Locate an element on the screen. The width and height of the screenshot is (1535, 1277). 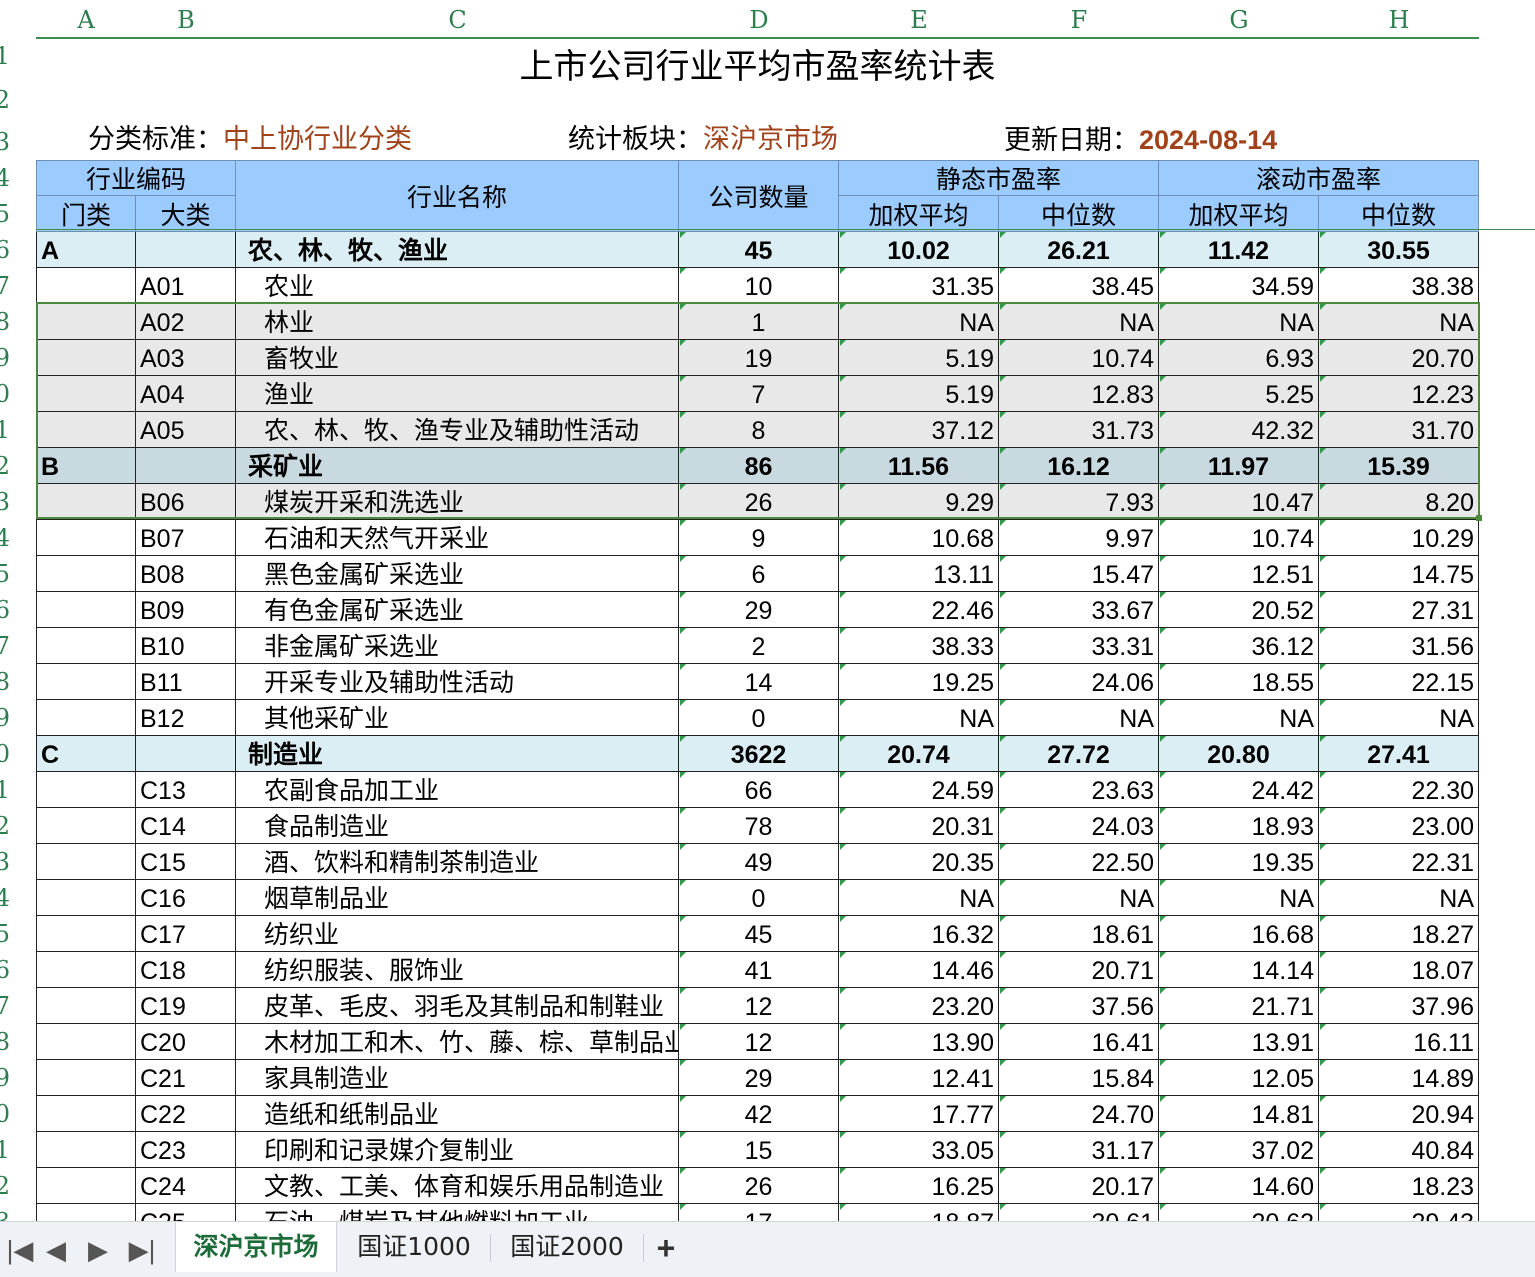
classification-standard: 分类标准：中上协行业分类 is located at coordinates (250, 140).